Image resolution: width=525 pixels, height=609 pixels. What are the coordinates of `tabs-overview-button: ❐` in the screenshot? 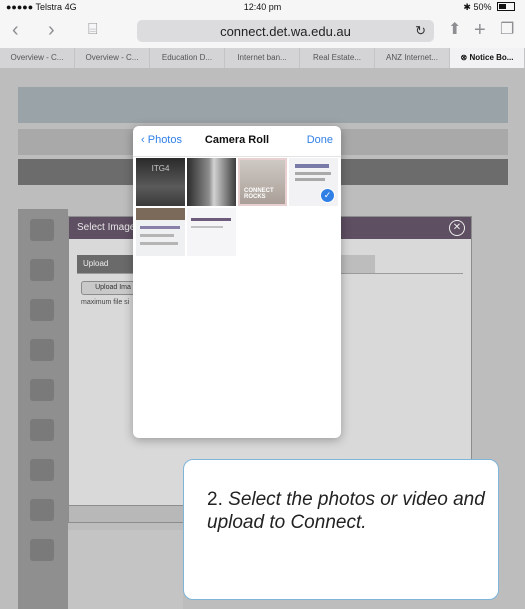 It's located at (507, 30).